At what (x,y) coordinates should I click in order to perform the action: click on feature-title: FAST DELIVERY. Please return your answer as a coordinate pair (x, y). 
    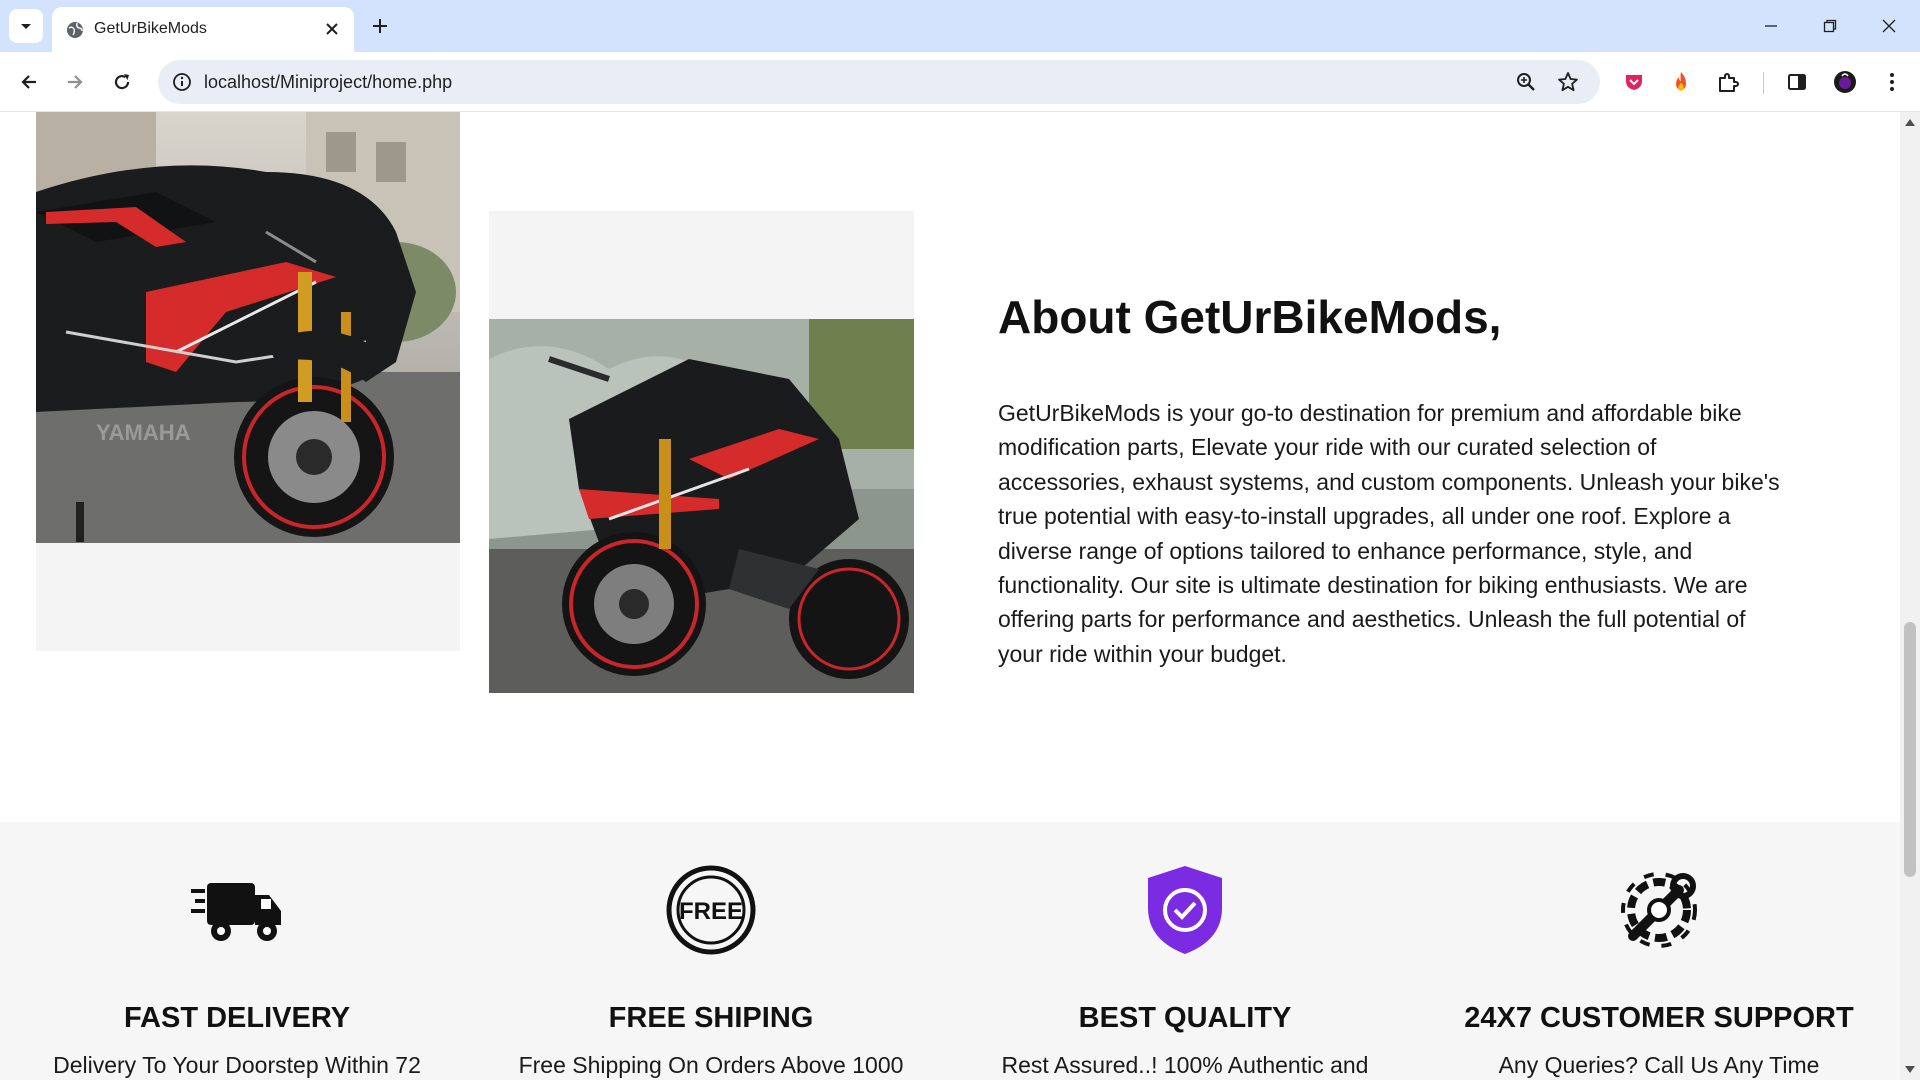
    Looking at the image, I should click on (237, 1018).